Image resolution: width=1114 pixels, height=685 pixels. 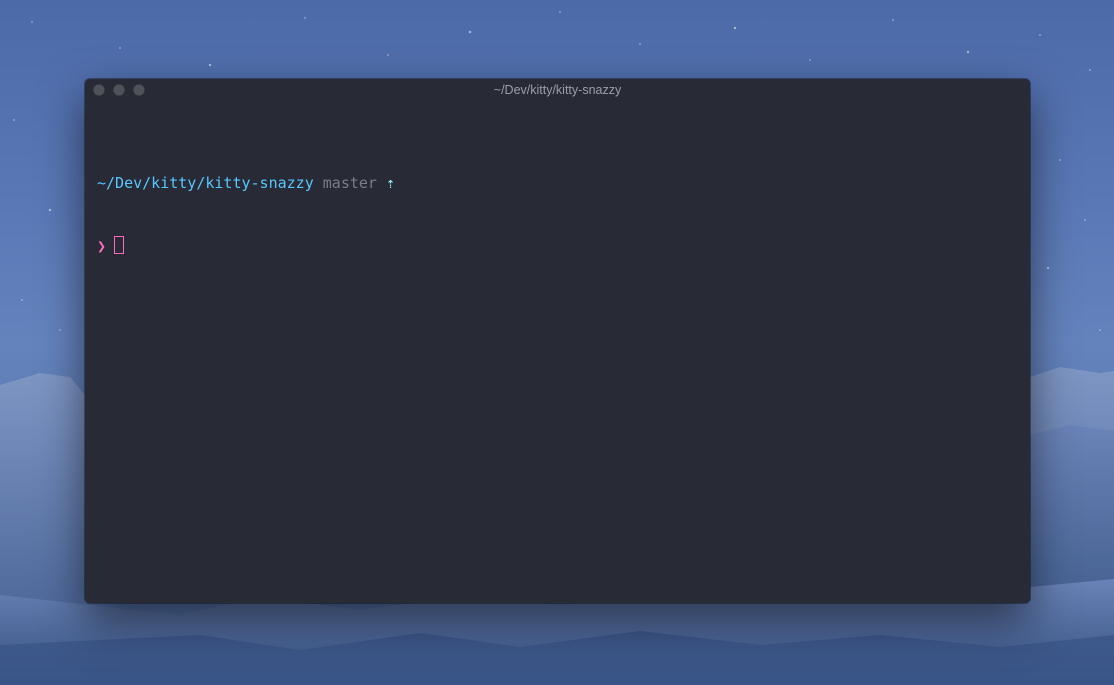 I want to click on window-title: ~/Dev/kitty/kitty-snazzy, so click(x=557, y=90).